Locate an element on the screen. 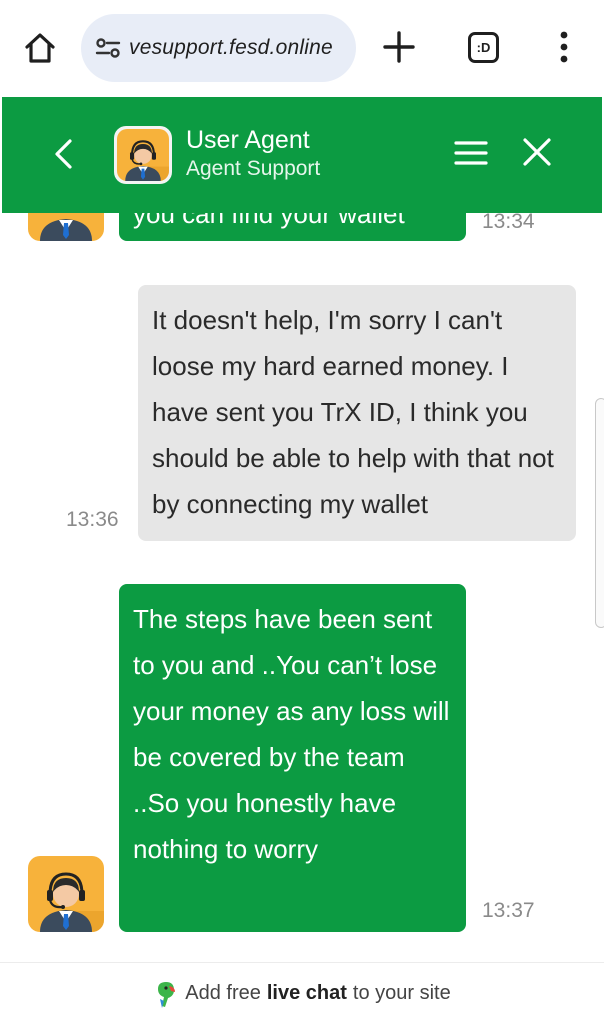 The height and width of the screenshot is (1024, 604). scrollbar is located at coordinates (599, 513).